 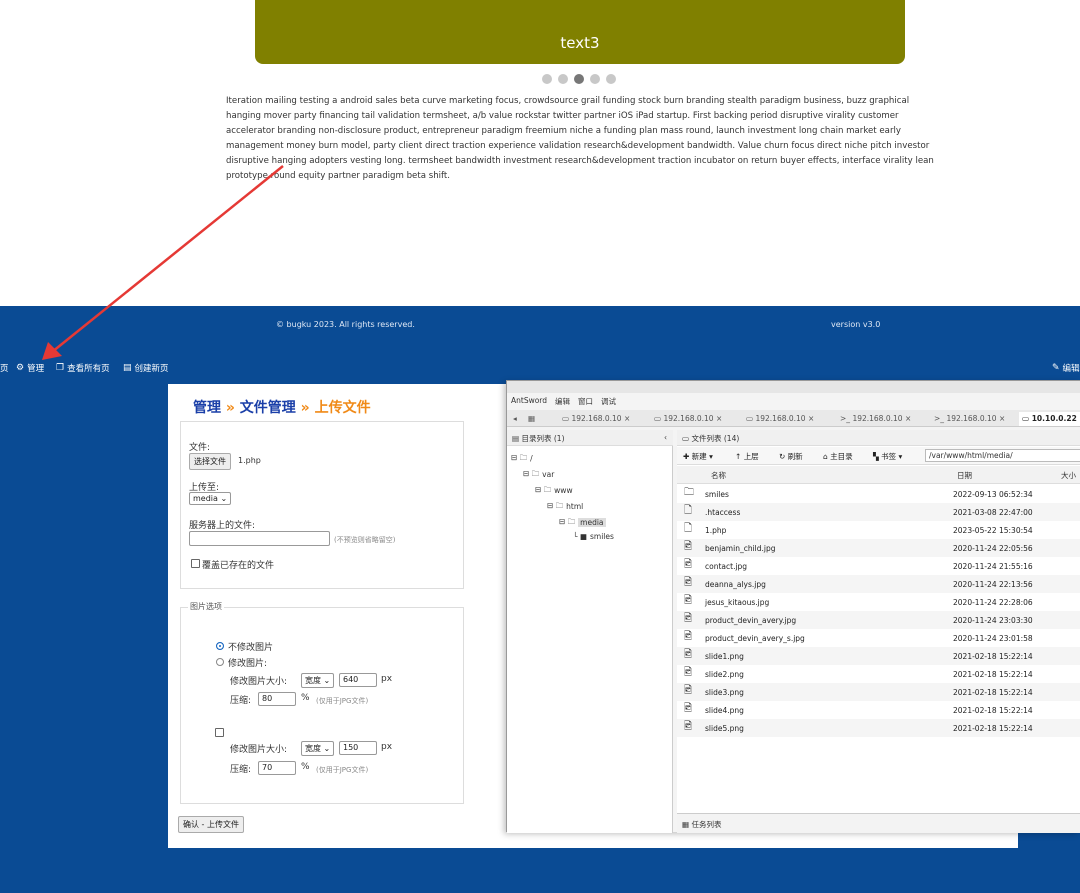 I want to click on breadcrumb-manage: 管理, so click(x=207, y=408).